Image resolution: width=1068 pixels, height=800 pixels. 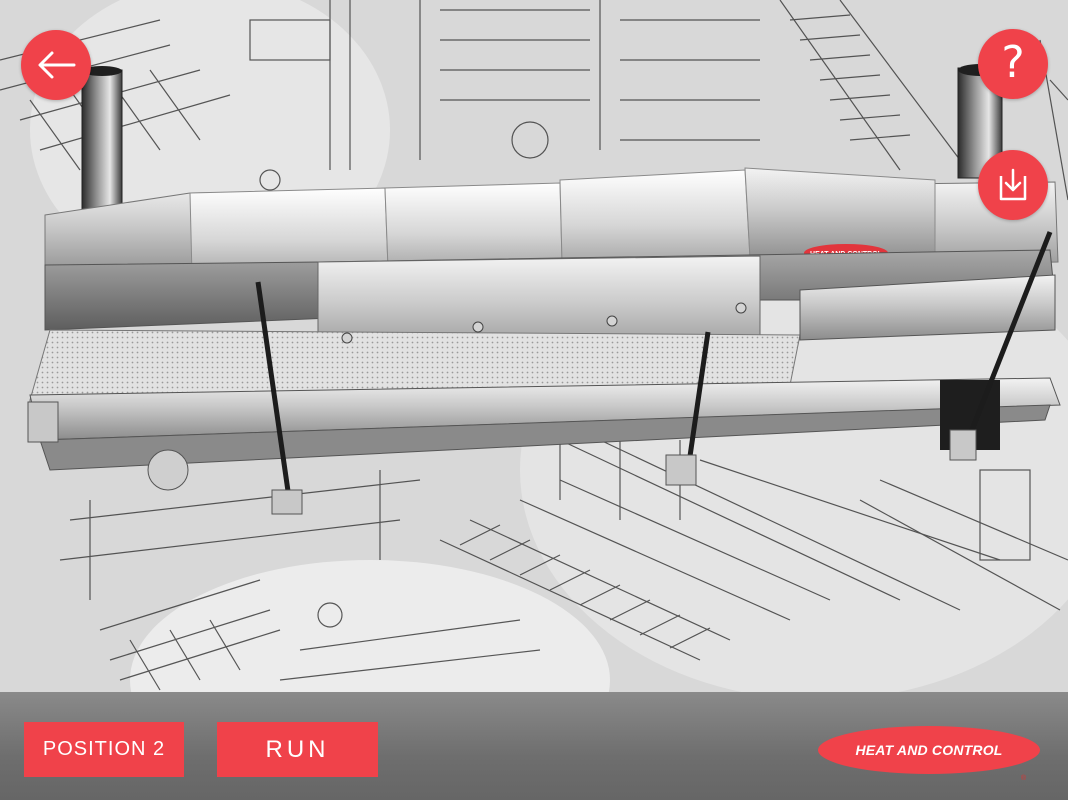 I want to click on logo-oval: HEAT AND CONTROL, so click(x=929, y=750).